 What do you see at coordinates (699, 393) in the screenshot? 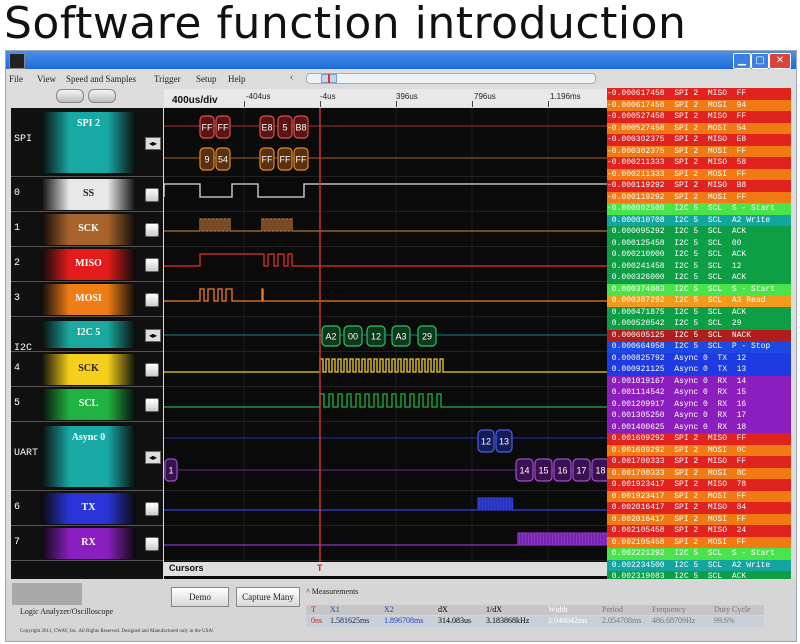
I see `list-item: 0.001114542 Async 0 RX 15` at bounding box center [699, 393].